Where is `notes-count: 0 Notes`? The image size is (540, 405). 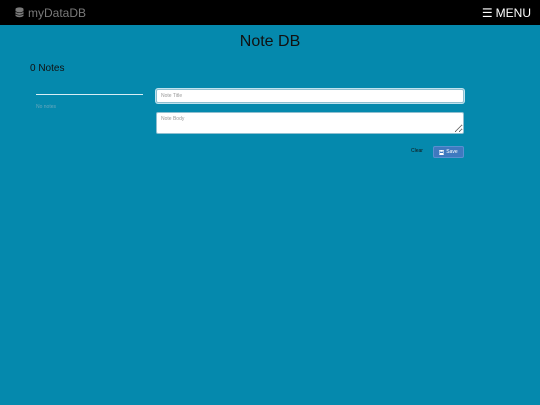 notes-count: 0 Notes is located at coordinates (47, 68).